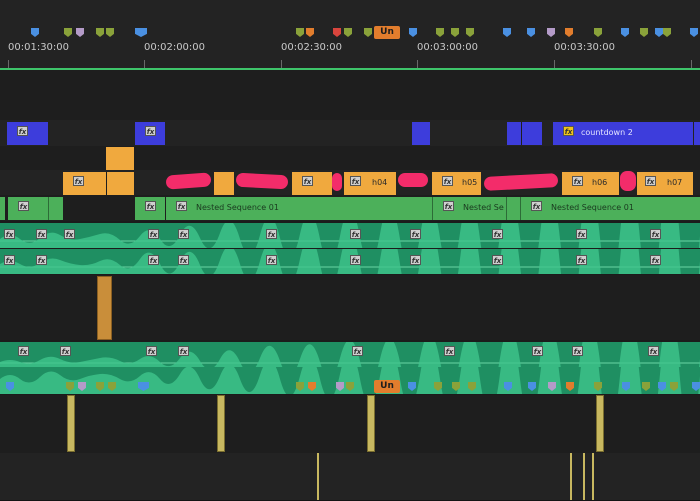 The image size is (700, 501). I want to click on clip-label: h04, so click(380, 182).